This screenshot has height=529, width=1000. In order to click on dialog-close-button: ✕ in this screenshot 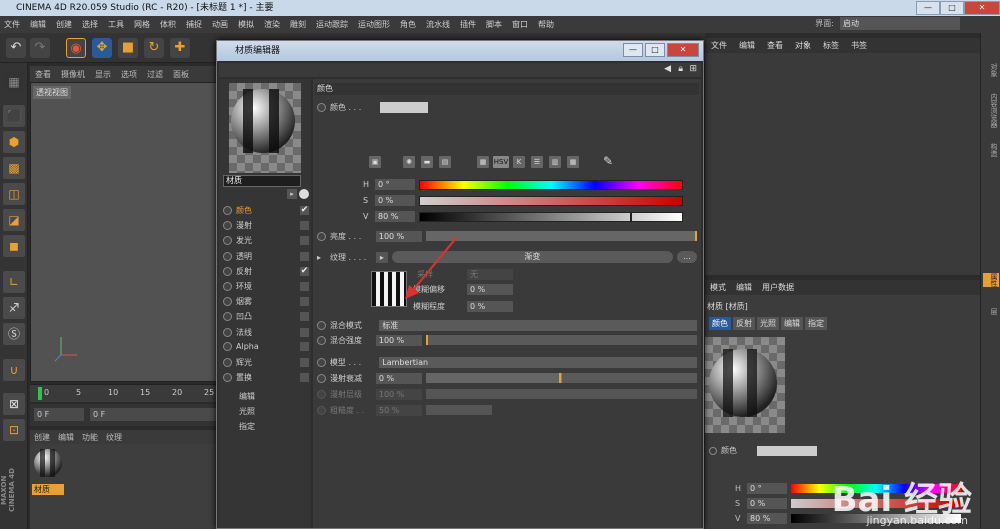, I will do `click(683, 50)`.